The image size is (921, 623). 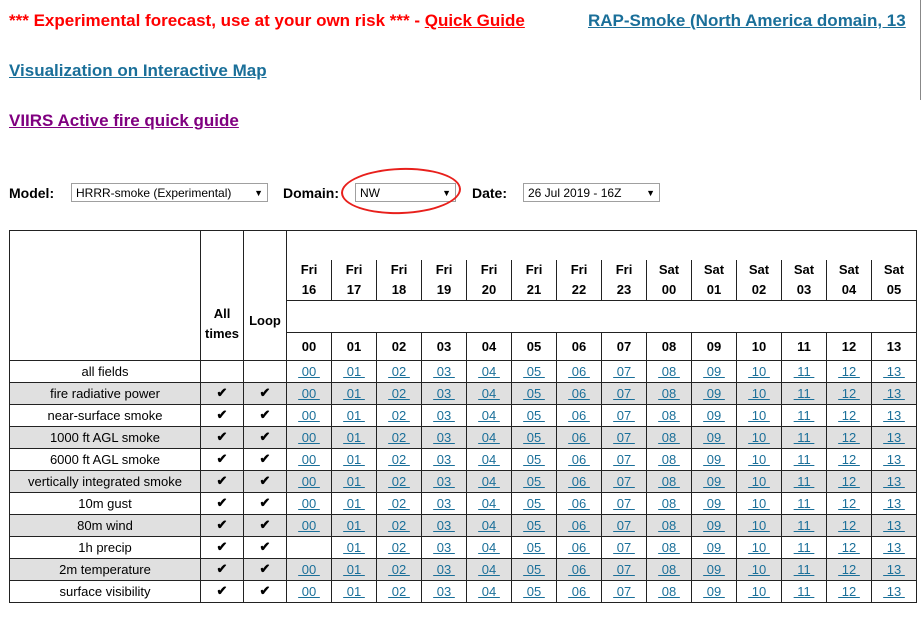 I want to click on date-select: 26 Jul 2019 - 16Z ▼, so click(x=591, y=192).